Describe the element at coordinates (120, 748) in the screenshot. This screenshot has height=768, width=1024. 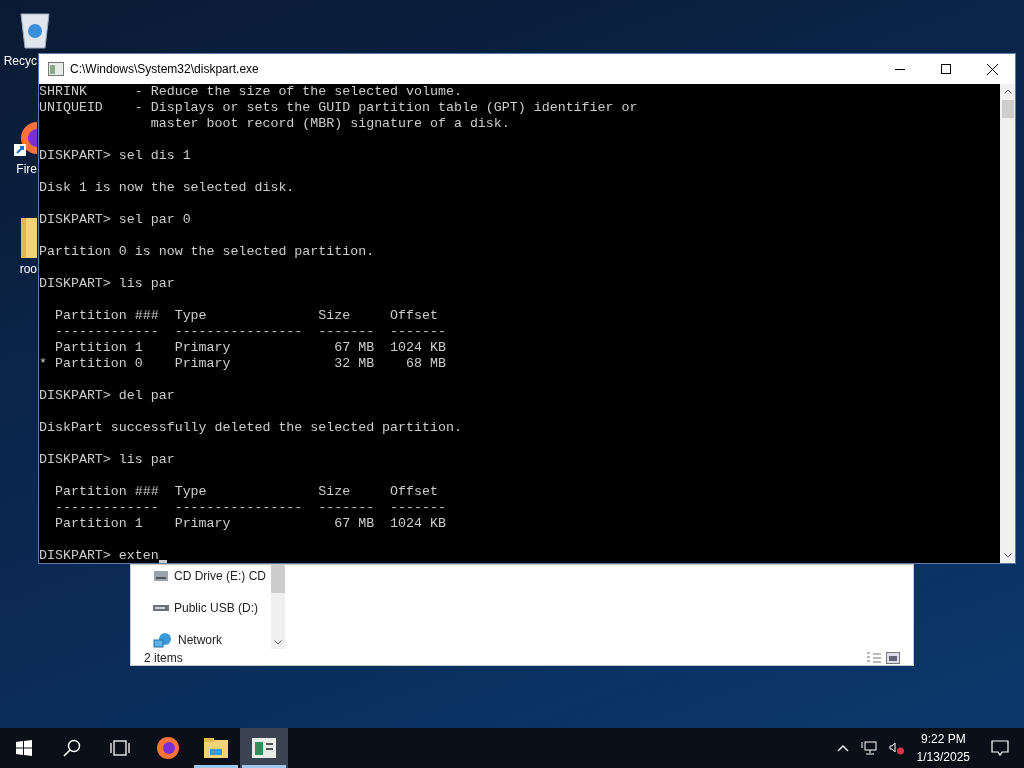
I see `task-view-icon` at that location.